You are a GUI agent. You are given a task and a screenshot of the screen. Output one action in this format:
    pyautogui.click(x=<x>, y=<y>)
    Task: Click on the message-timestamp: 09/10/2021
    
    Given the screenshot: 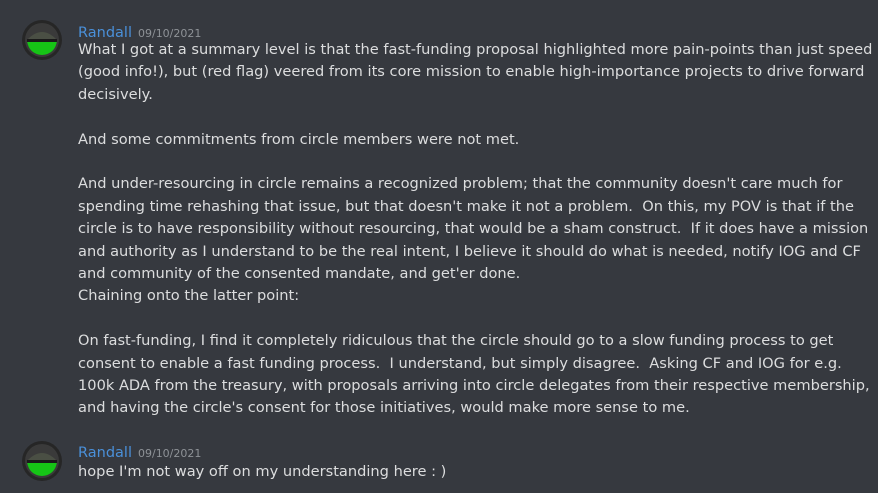 What is the action you would take?
    pyautogui.click(x=169, y=453)
    